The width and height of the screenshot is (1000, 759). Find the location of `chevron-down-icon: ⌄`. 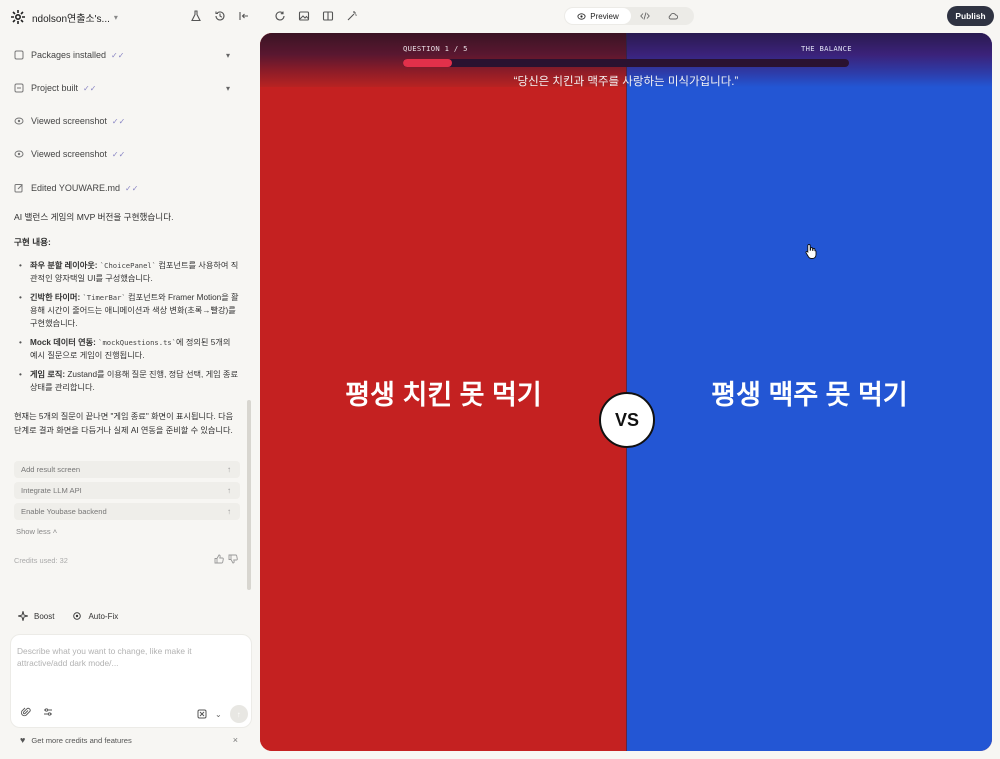

chevron-down-icon: ⌄ is located at coordinates (218, 714).